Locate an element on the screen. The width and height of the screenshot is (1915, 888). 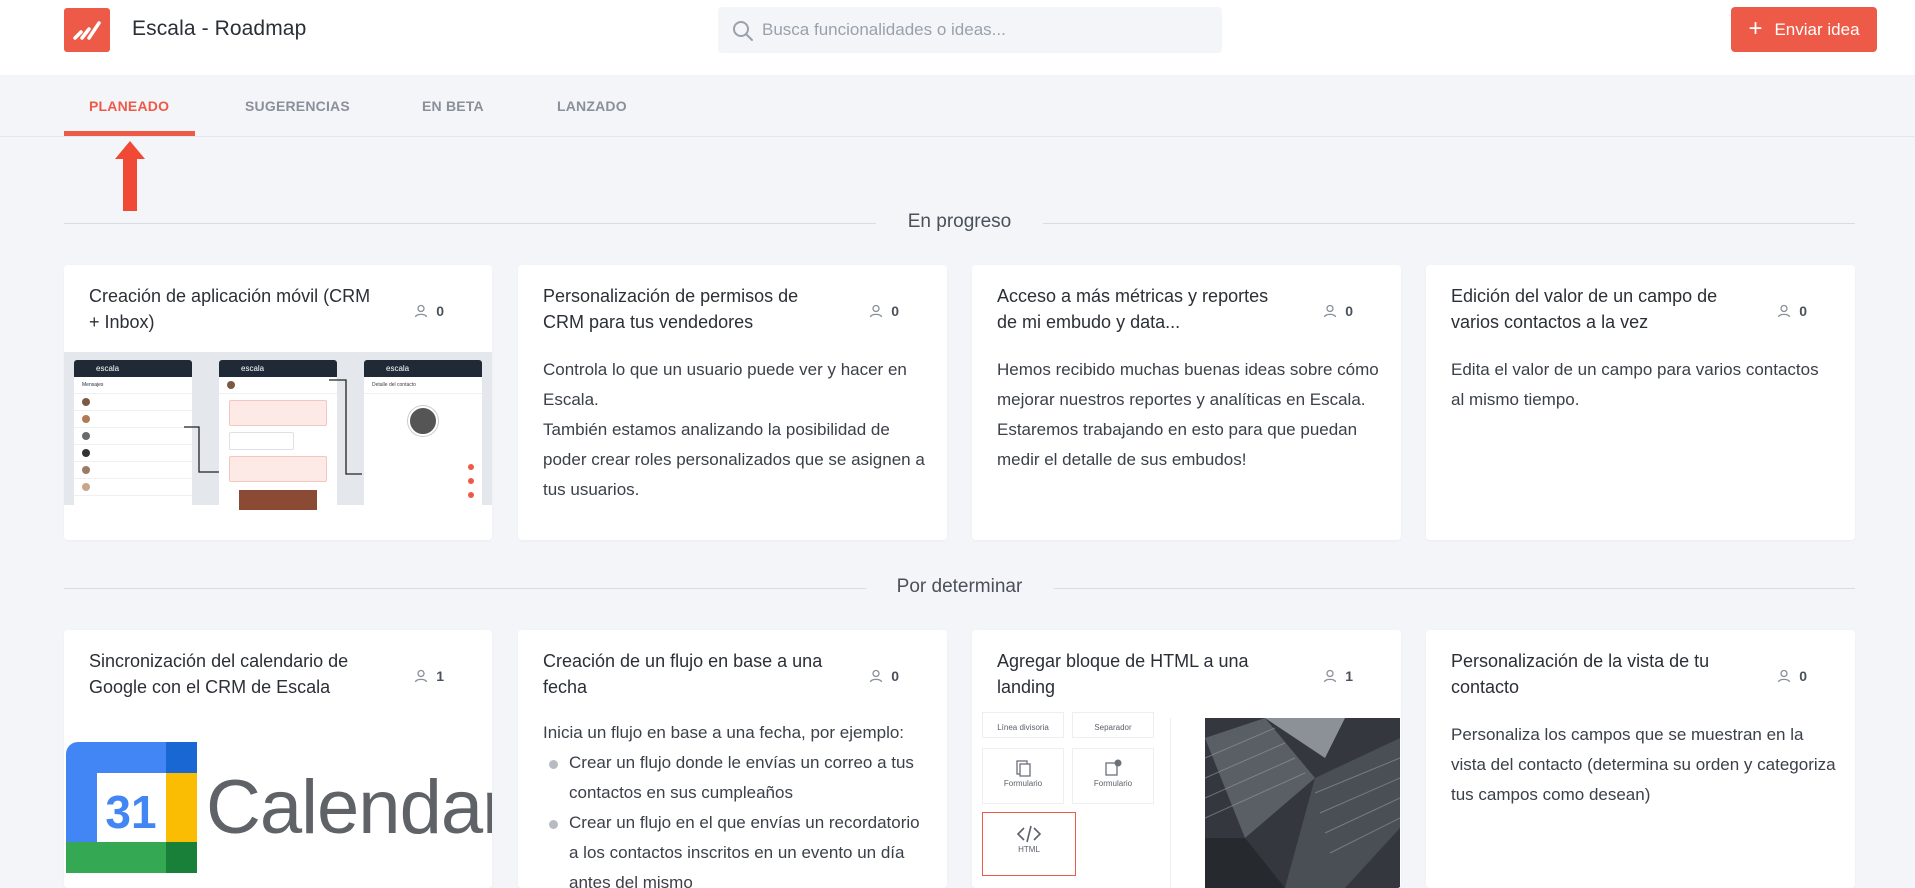
building-photo is located at coordinates (1302, 803).